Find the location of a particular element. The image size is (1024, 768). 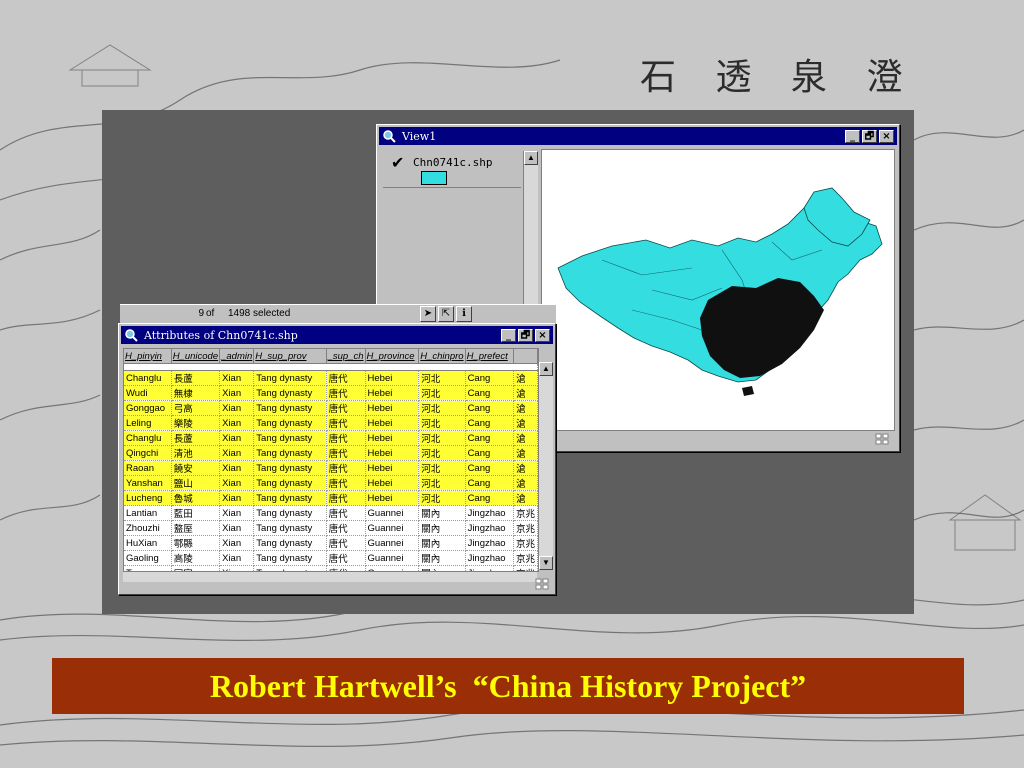

column-header: H_province is located at coordinates (392, 356).